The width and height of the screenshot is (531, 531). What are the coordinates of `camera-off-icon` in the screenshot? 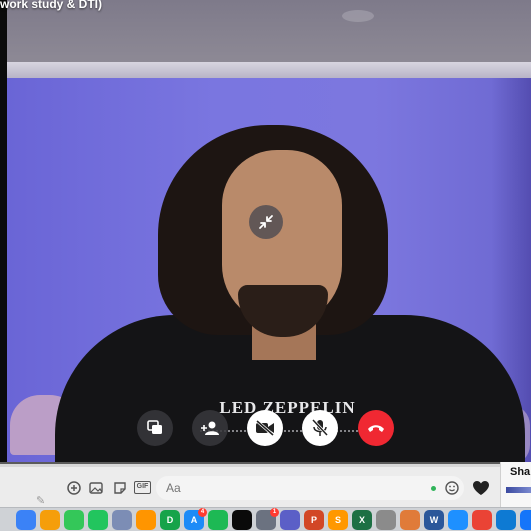 It's located at (265, 428).